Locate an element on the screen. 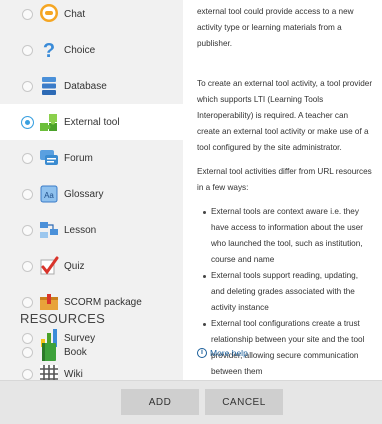 This screenshot has height=424, width=382. activity-label: External tool is located at coordinates (92, 122).